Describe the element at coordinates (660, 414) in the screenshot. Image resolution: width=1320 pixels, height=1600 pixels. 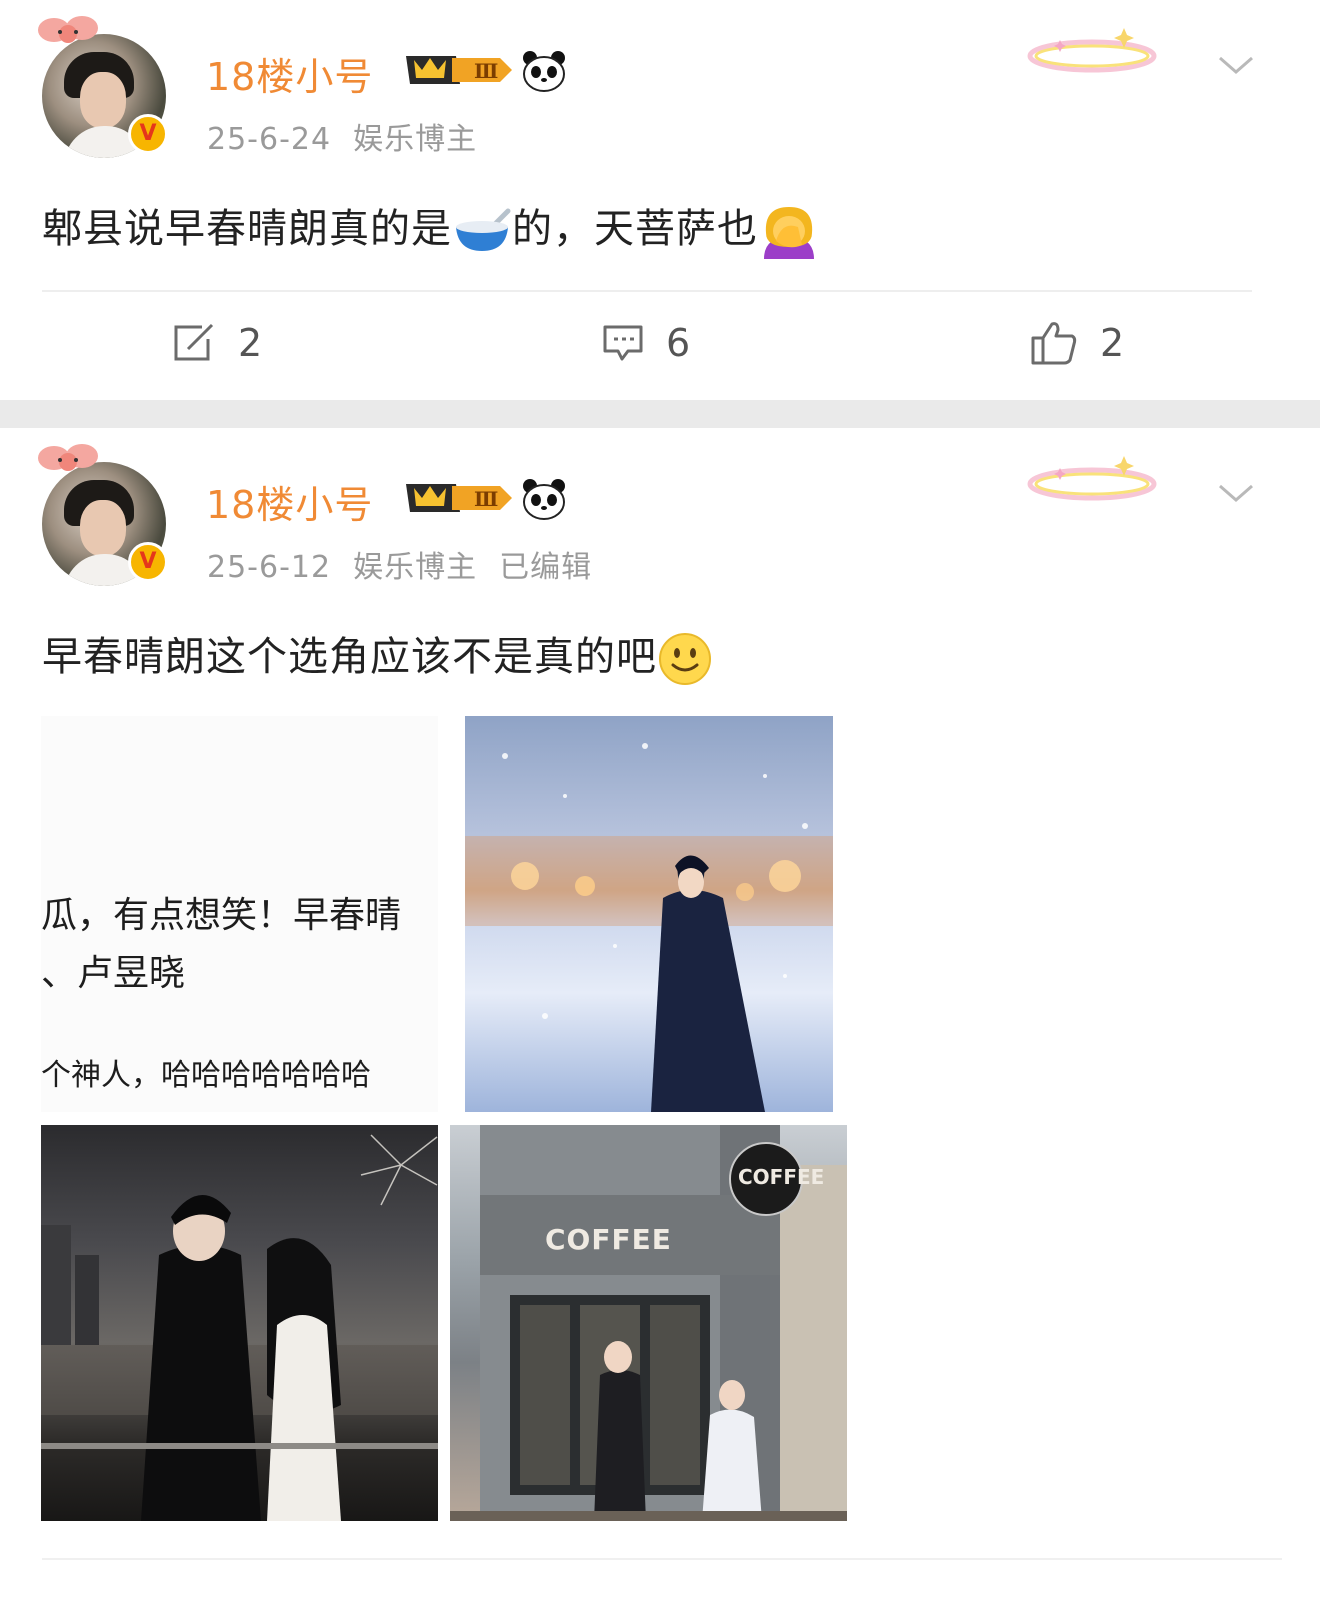
I see `post-separator` at that location.